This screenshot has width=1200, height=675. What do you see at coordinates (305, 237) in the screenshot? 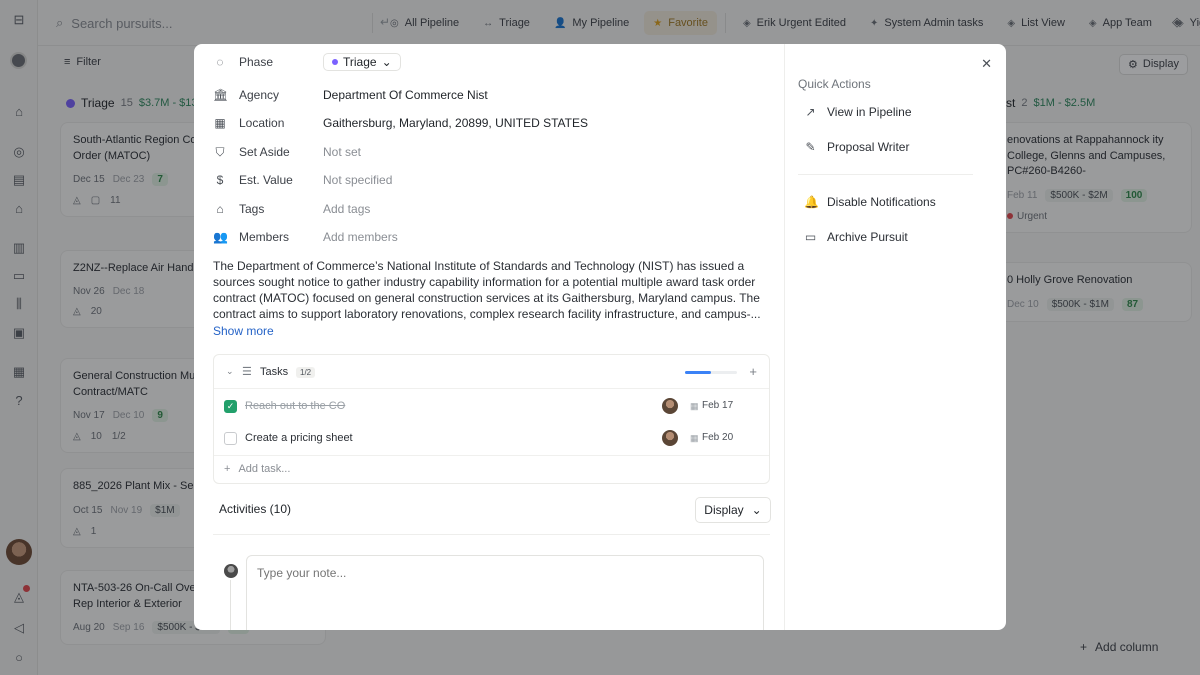
I see `property-members: 👥 Members Add members` at bounding box center [305, 237].